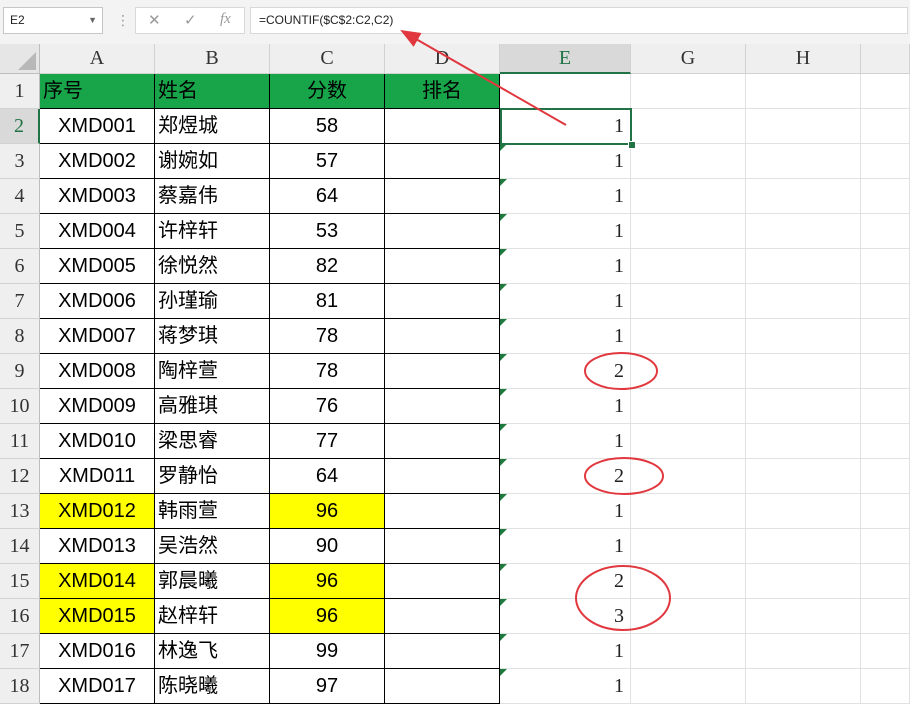 This screenshot has height=704, width=910. What do you see at coordinates (20, 266) in the screenshot?
I see `row-header: 6` at bounding box center [20, 266].